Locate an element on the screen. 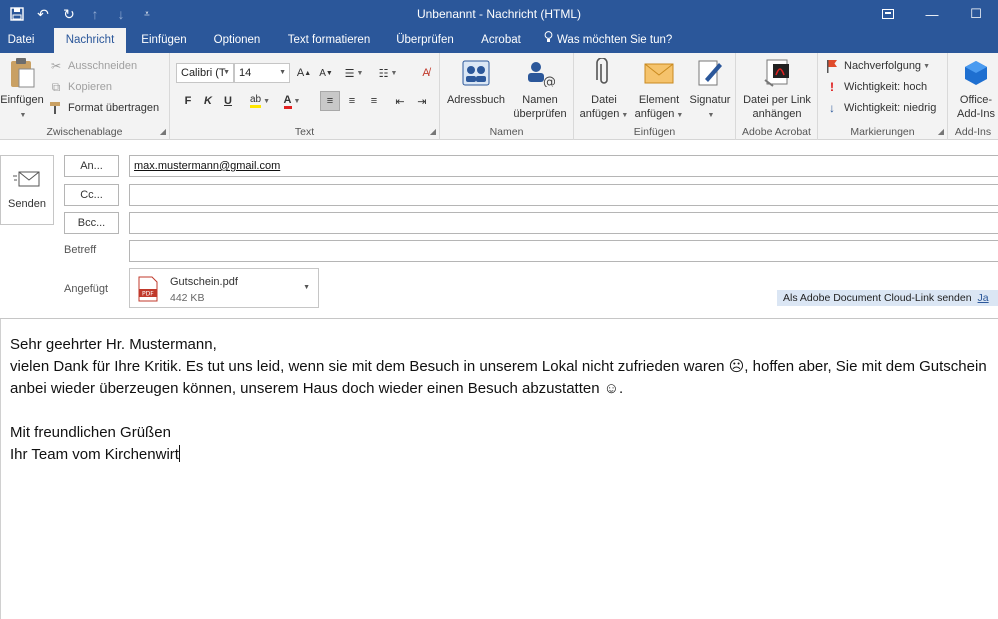 Image resolution: width=998 pixels, height=619 pixels. clear-formatting-button: A̸ is located at coordinates (426, 73).